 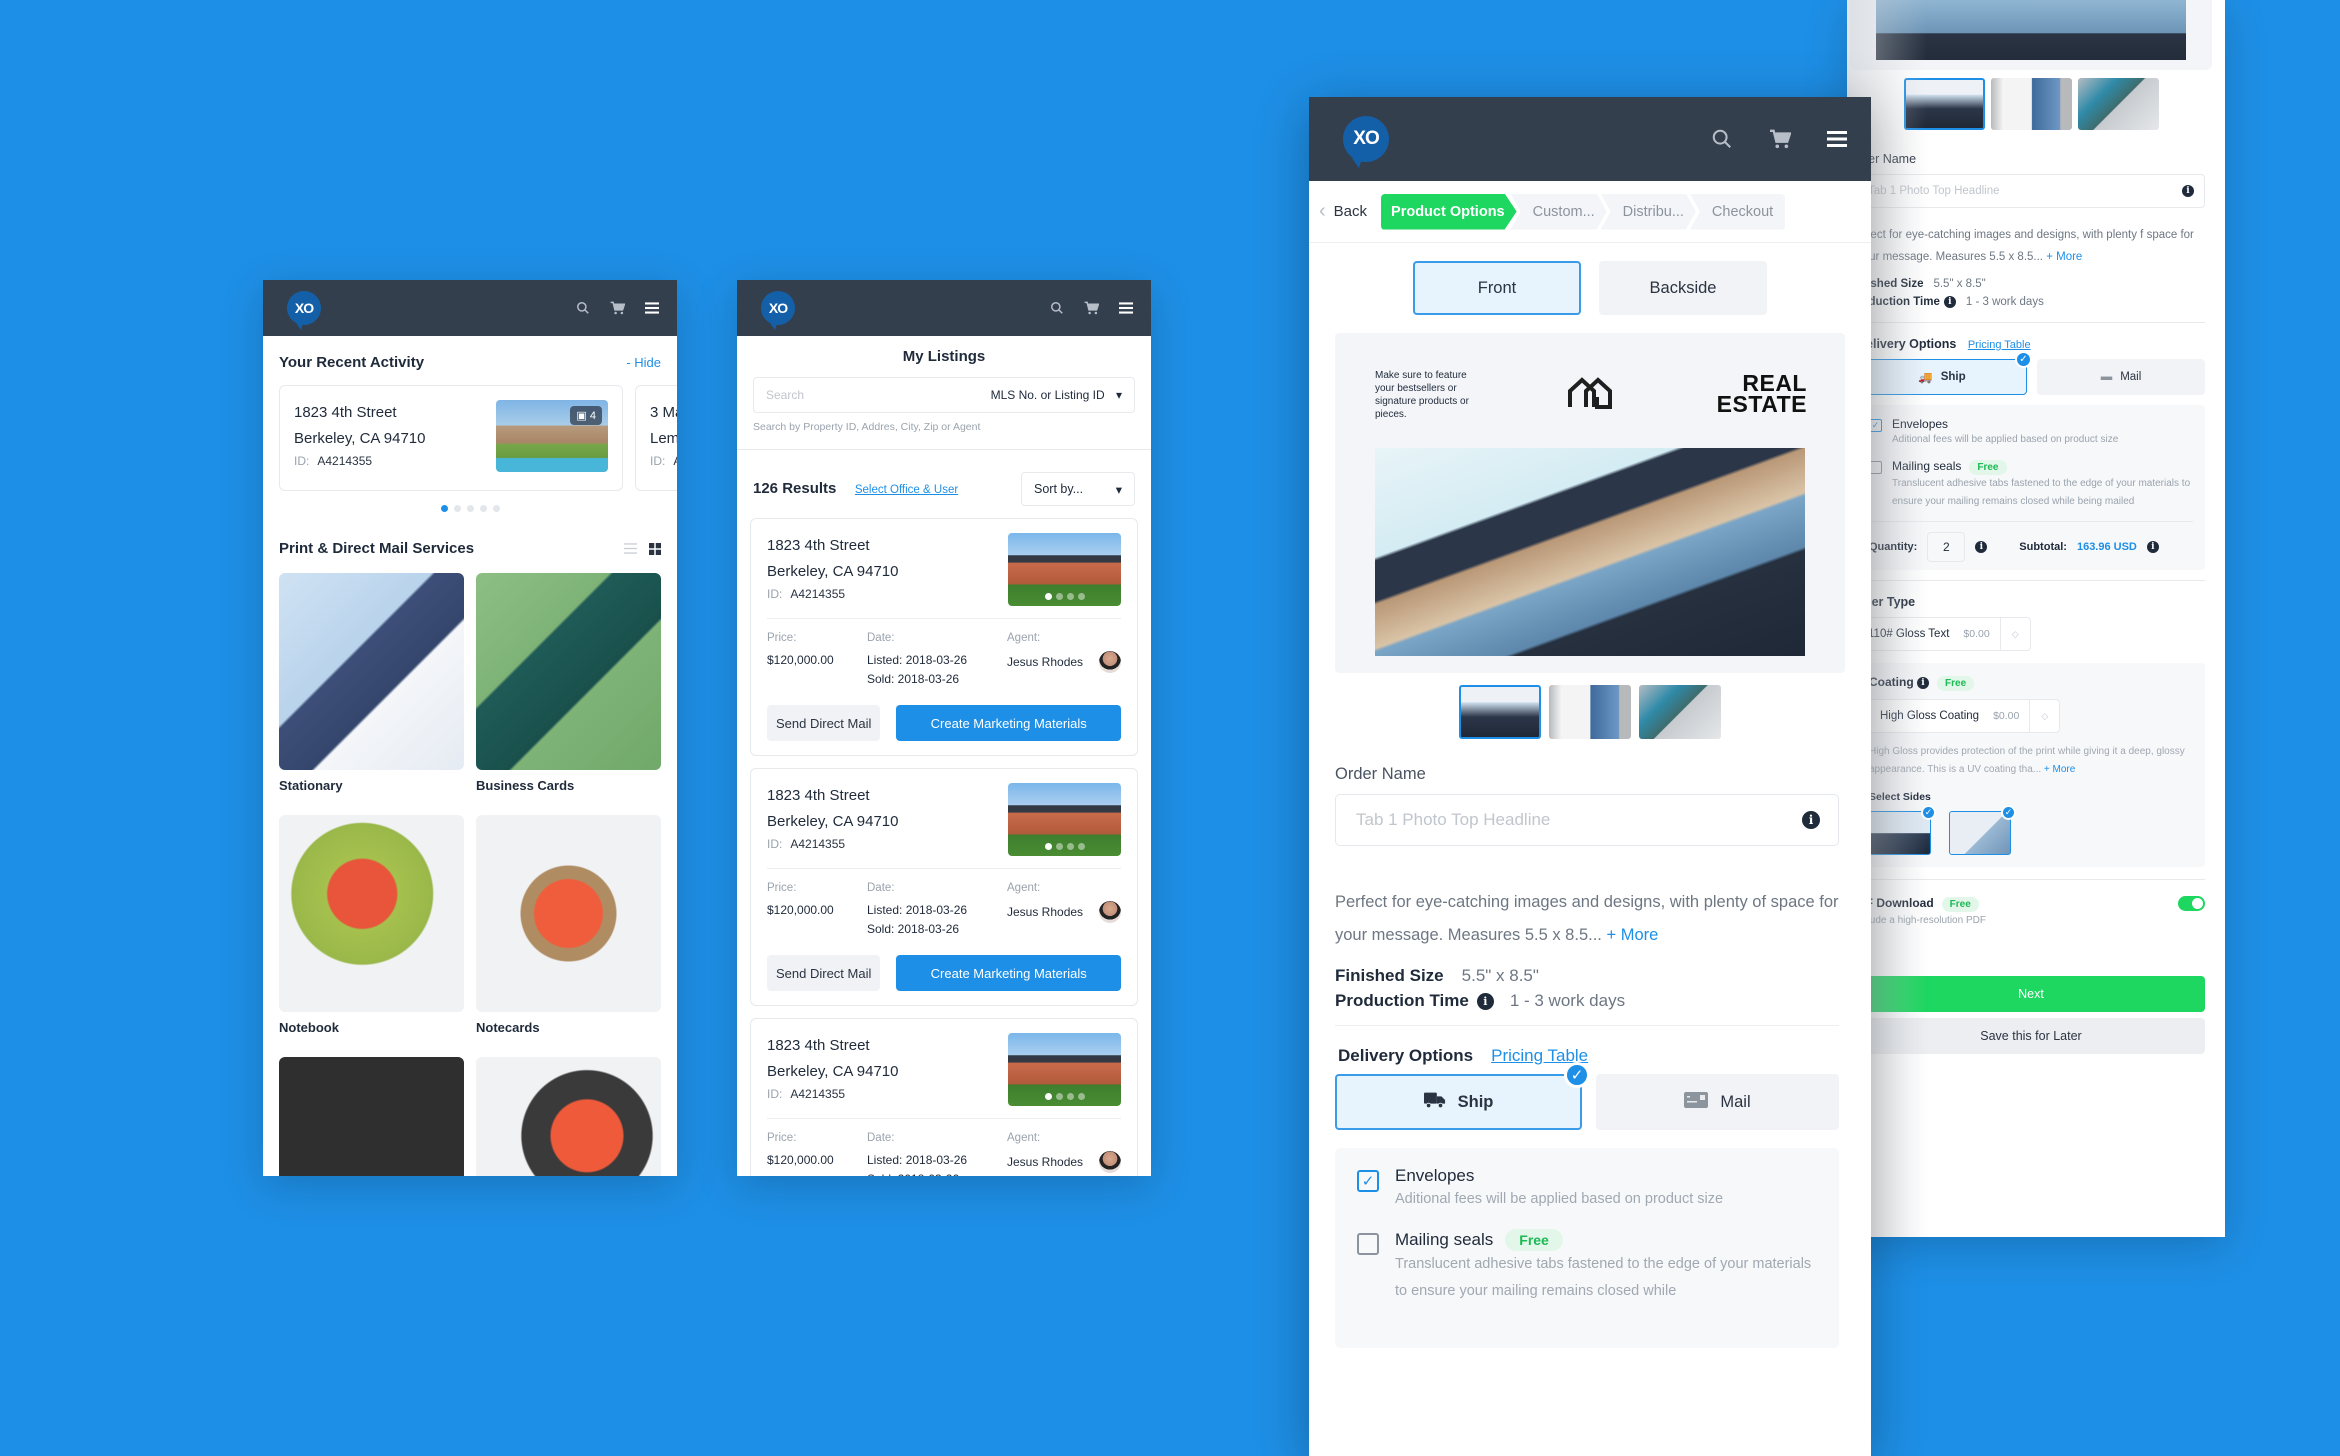 I want to click on step-checkout: Checkout, so click(x=1737, y=211).